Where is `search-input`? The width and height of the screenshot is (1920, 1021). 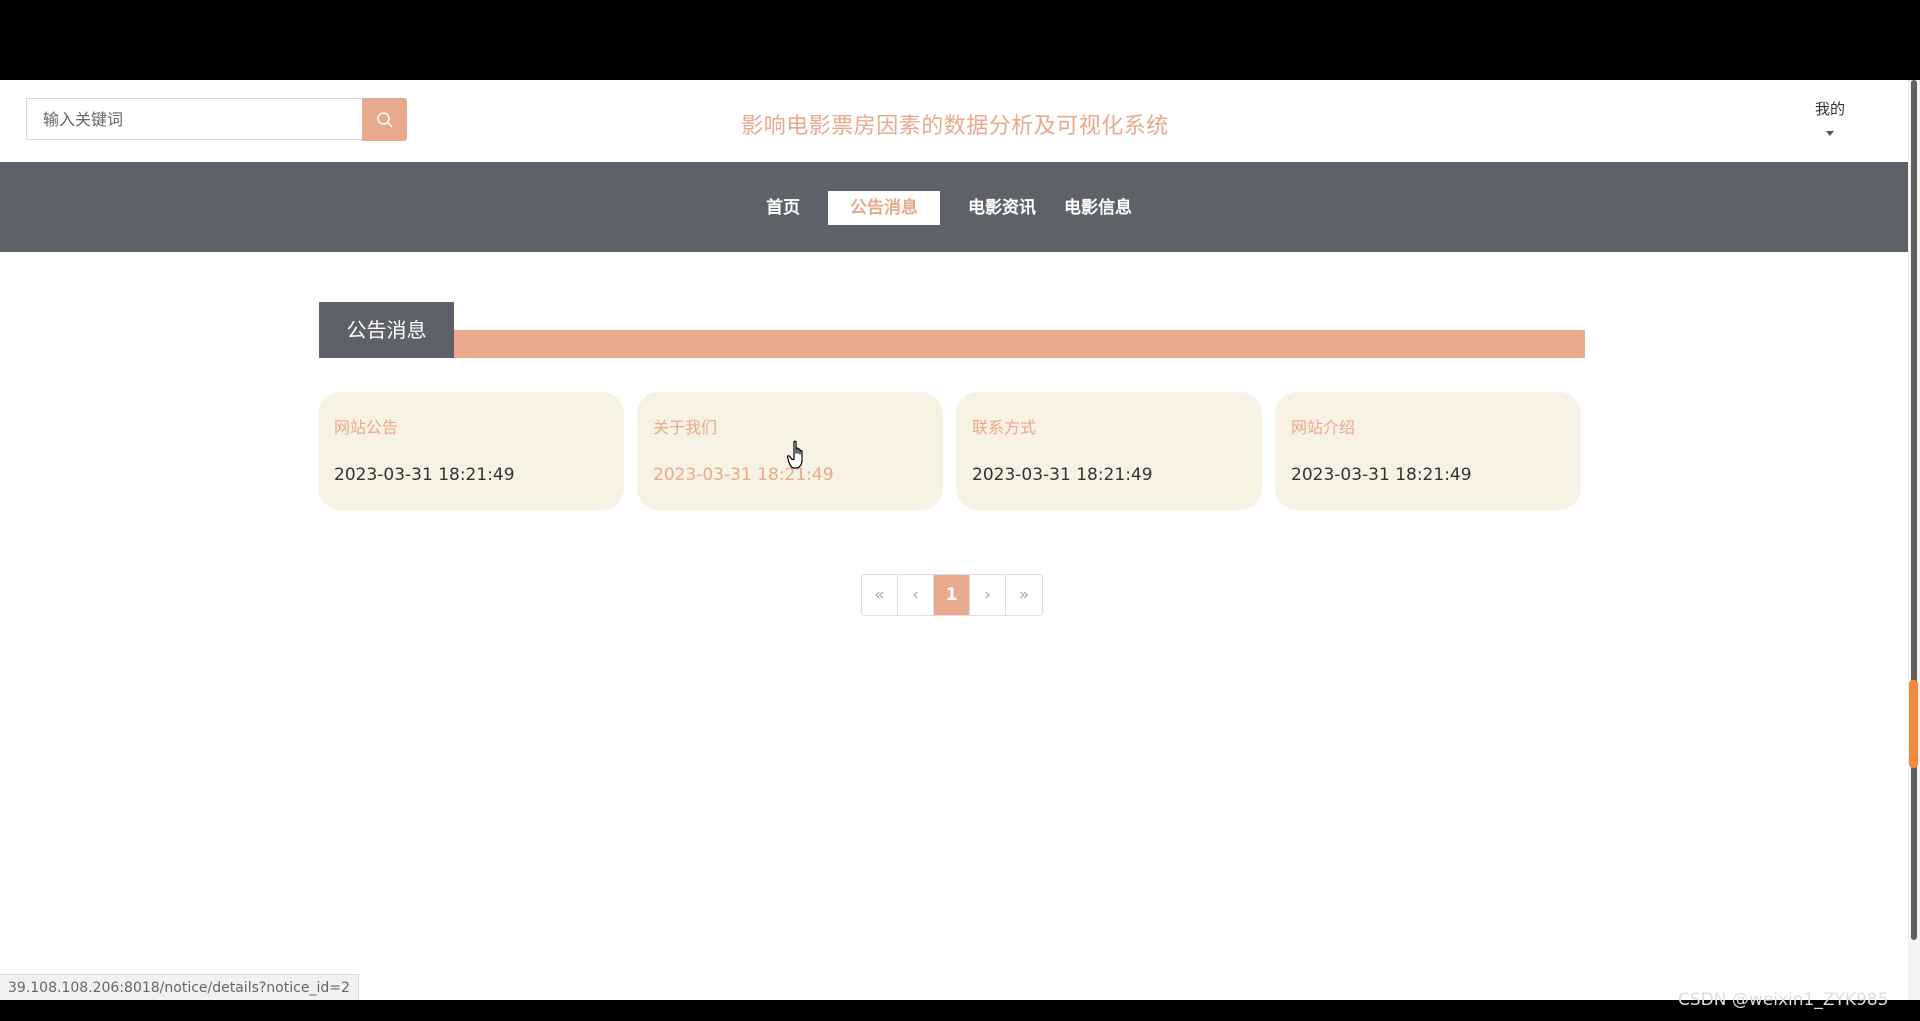
search-input is located at coordinates (201, 119).